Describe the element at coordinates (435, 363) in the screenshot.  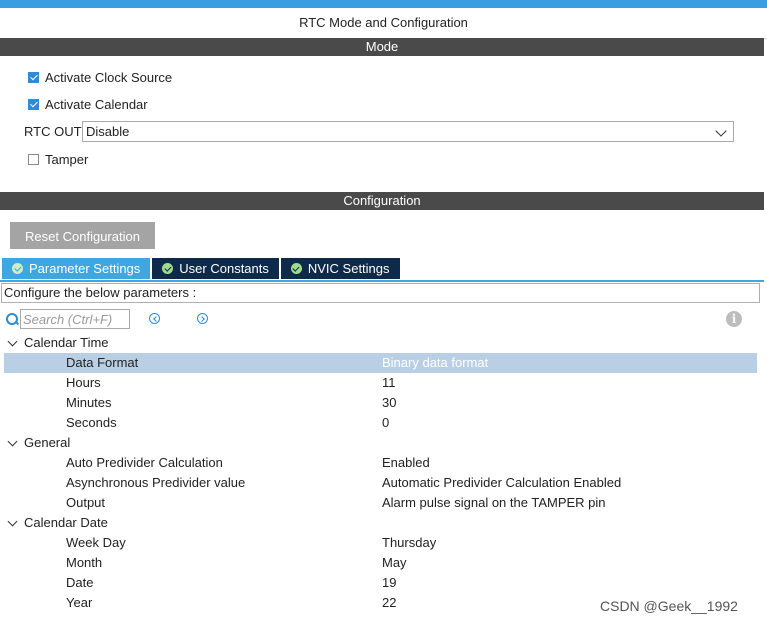
I see `param-value: Binary data format` at that location.